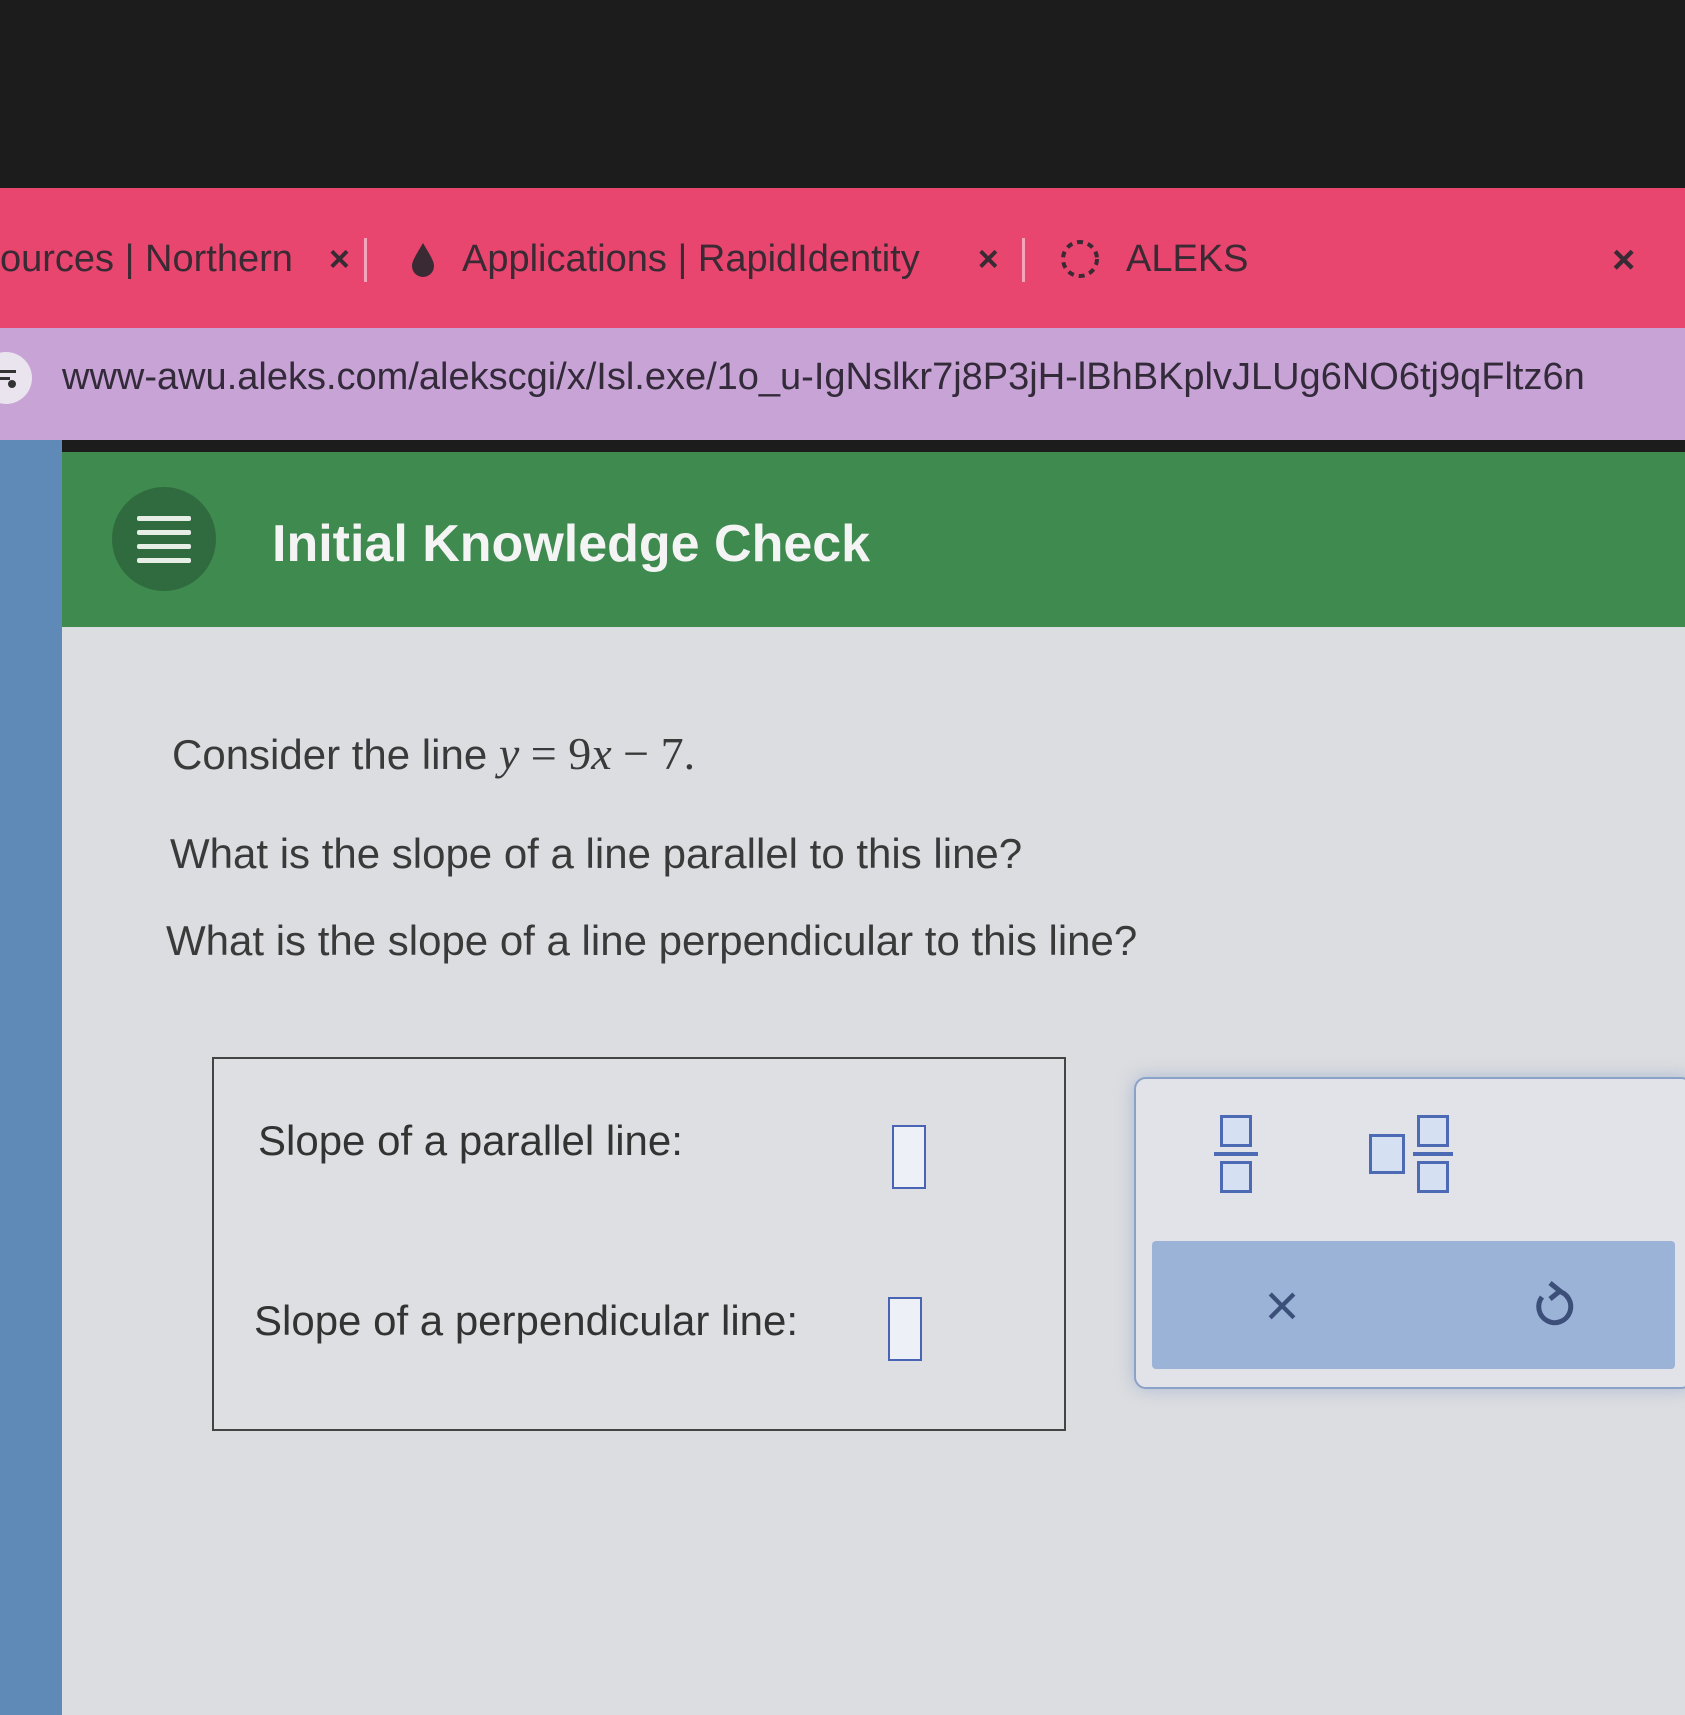 The width and height of the screenshot is (1685, 1715). What do you see at coordinates (1282, 1305) in the screenshot?
I see `clear-button: ×` at bounding box center [1282, 1305].